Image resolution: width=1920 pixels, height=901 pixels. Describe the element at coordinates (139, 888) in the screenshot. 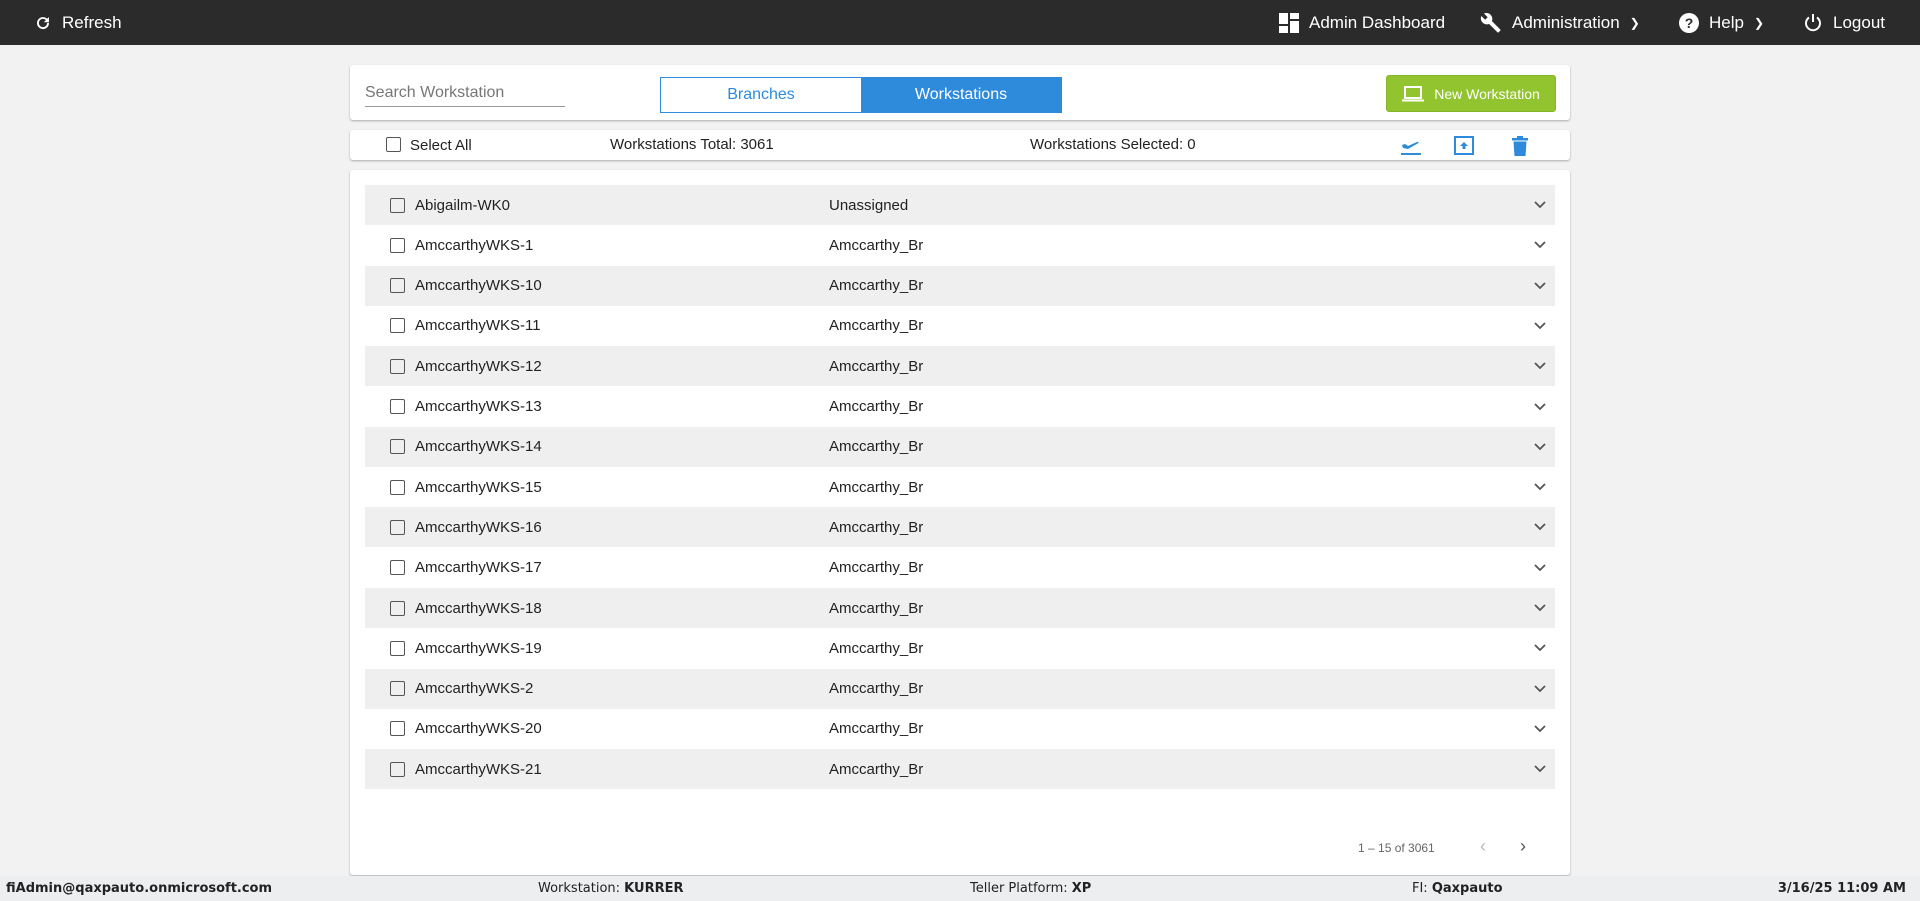

I see `footer-user: fiAdmin@qaxpauto.onmicrosoft.com` at that location.